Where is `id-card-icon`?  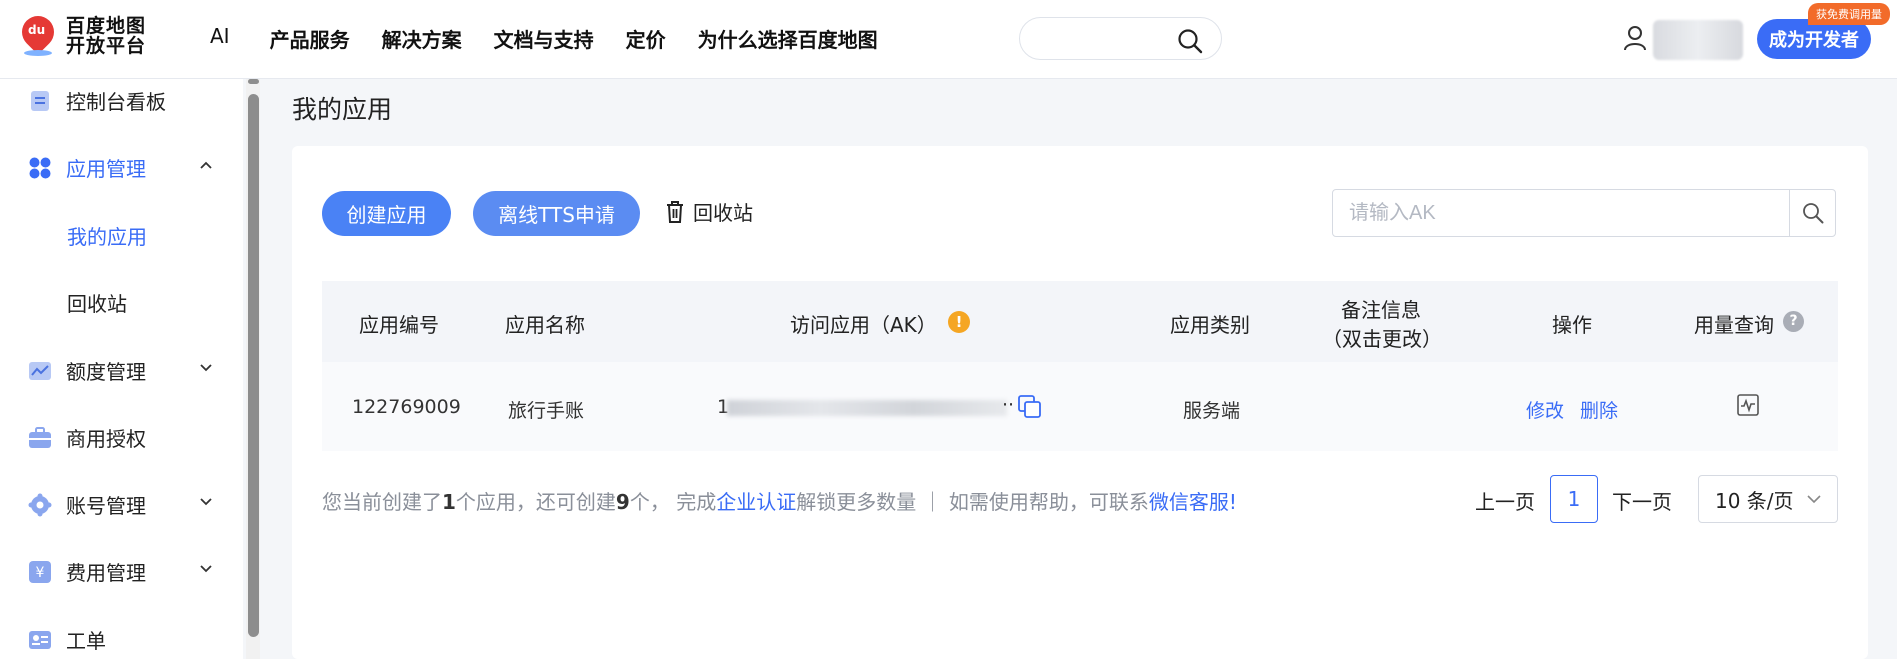 id-card-icon is located at coordinates (40, 639).